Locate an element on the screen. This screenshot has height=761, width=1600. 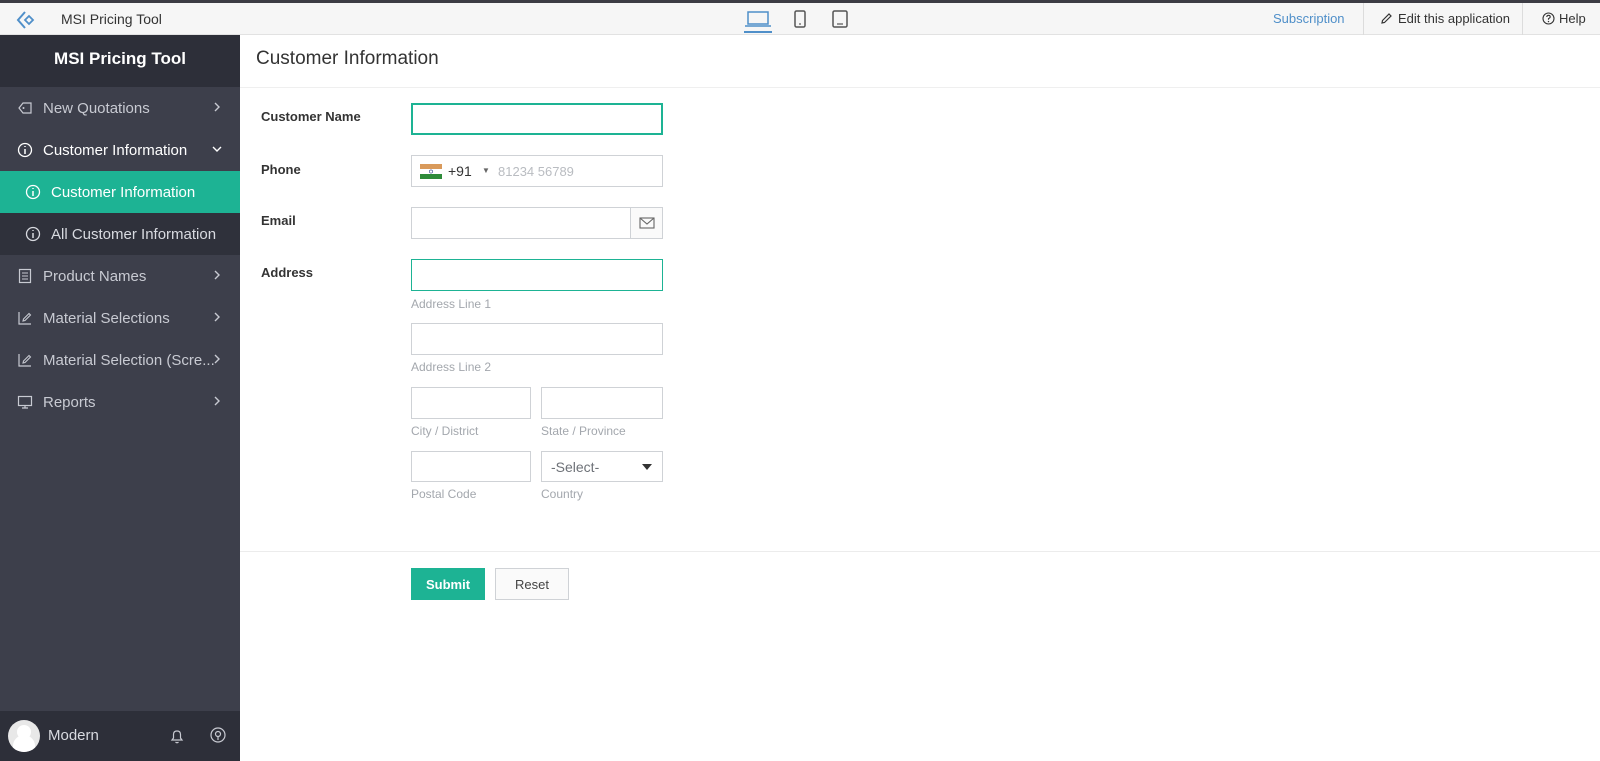
phone-label: Phone is located at coordinates (281, 169).